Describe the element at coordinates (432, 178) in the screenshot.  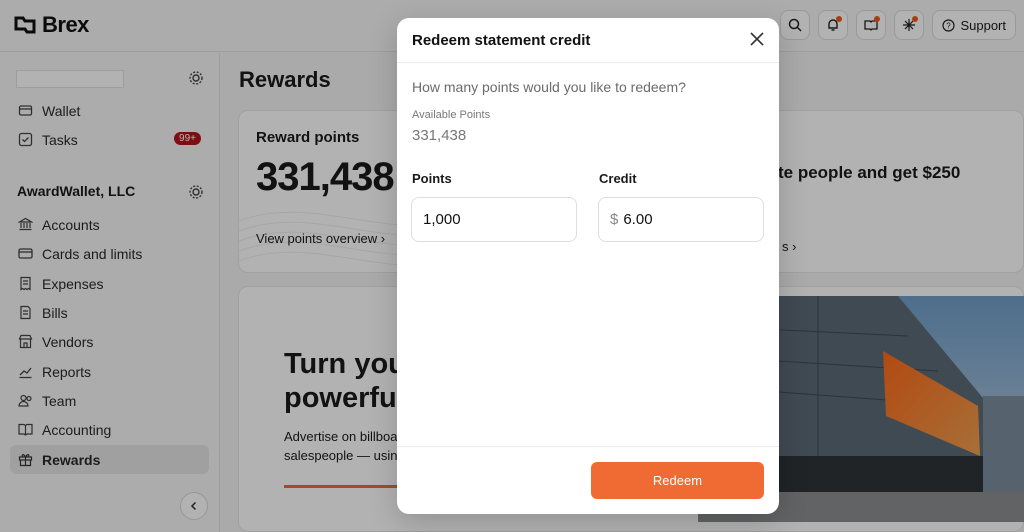
I see `points-label: Points` at that location.